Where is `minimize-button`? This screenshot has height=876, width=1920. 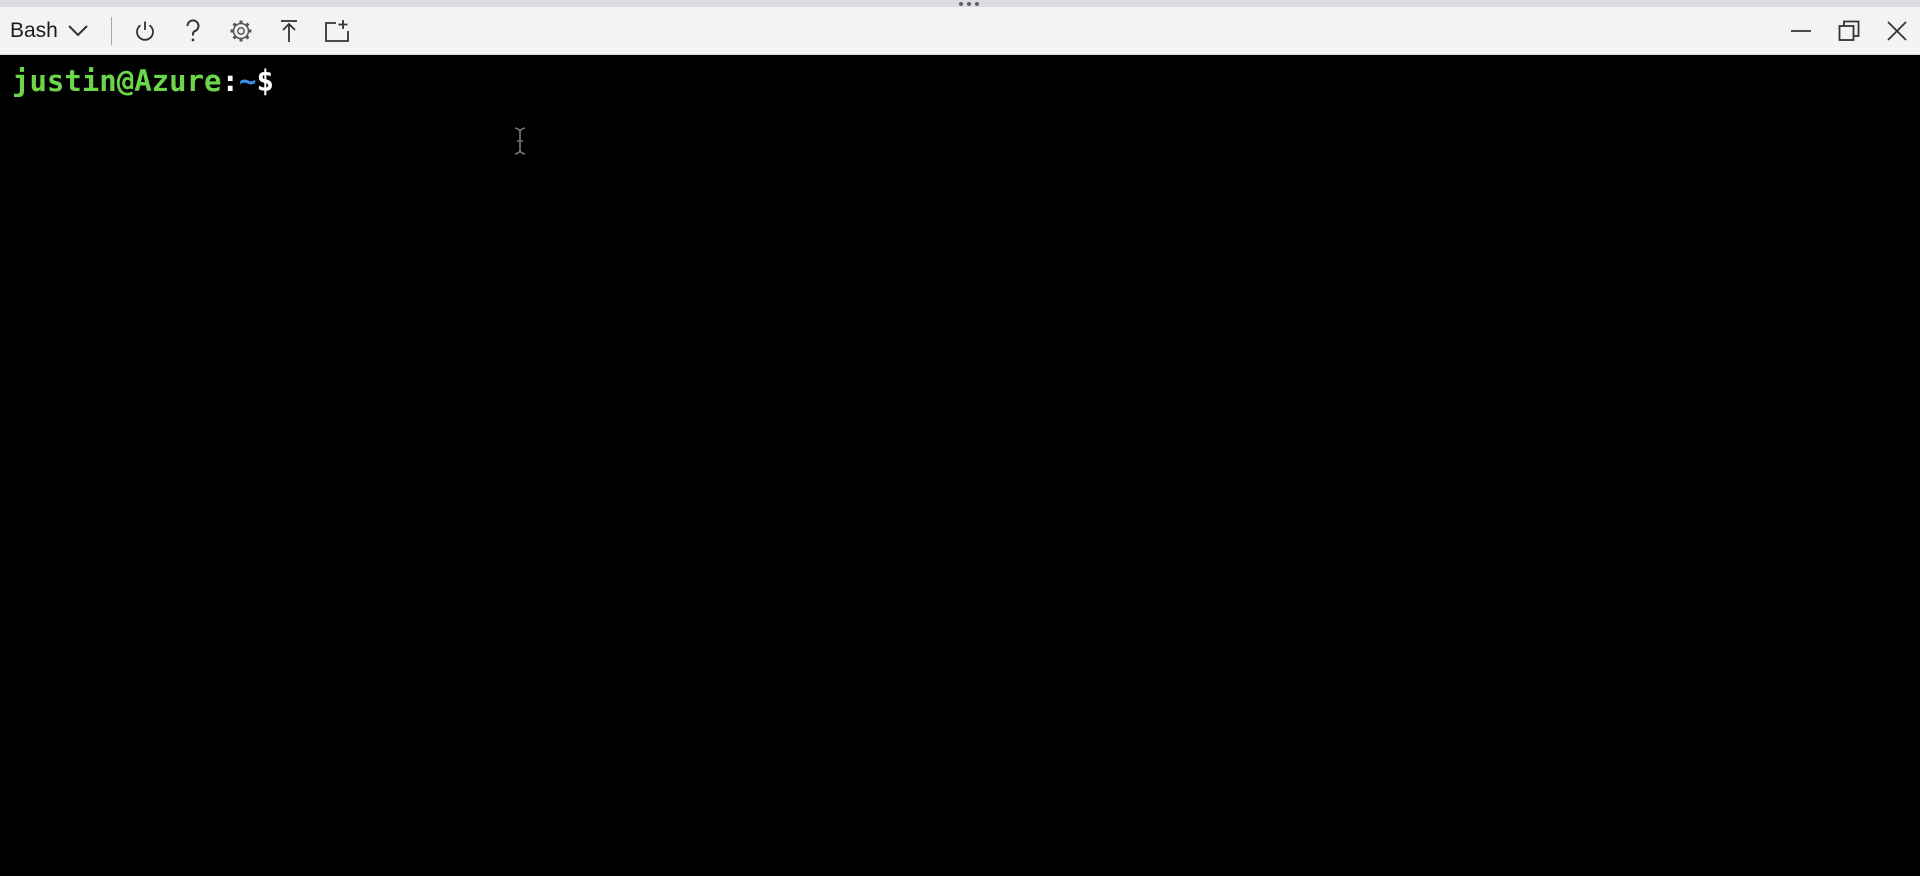
minimize-button is located at coordinates (1801, 31).